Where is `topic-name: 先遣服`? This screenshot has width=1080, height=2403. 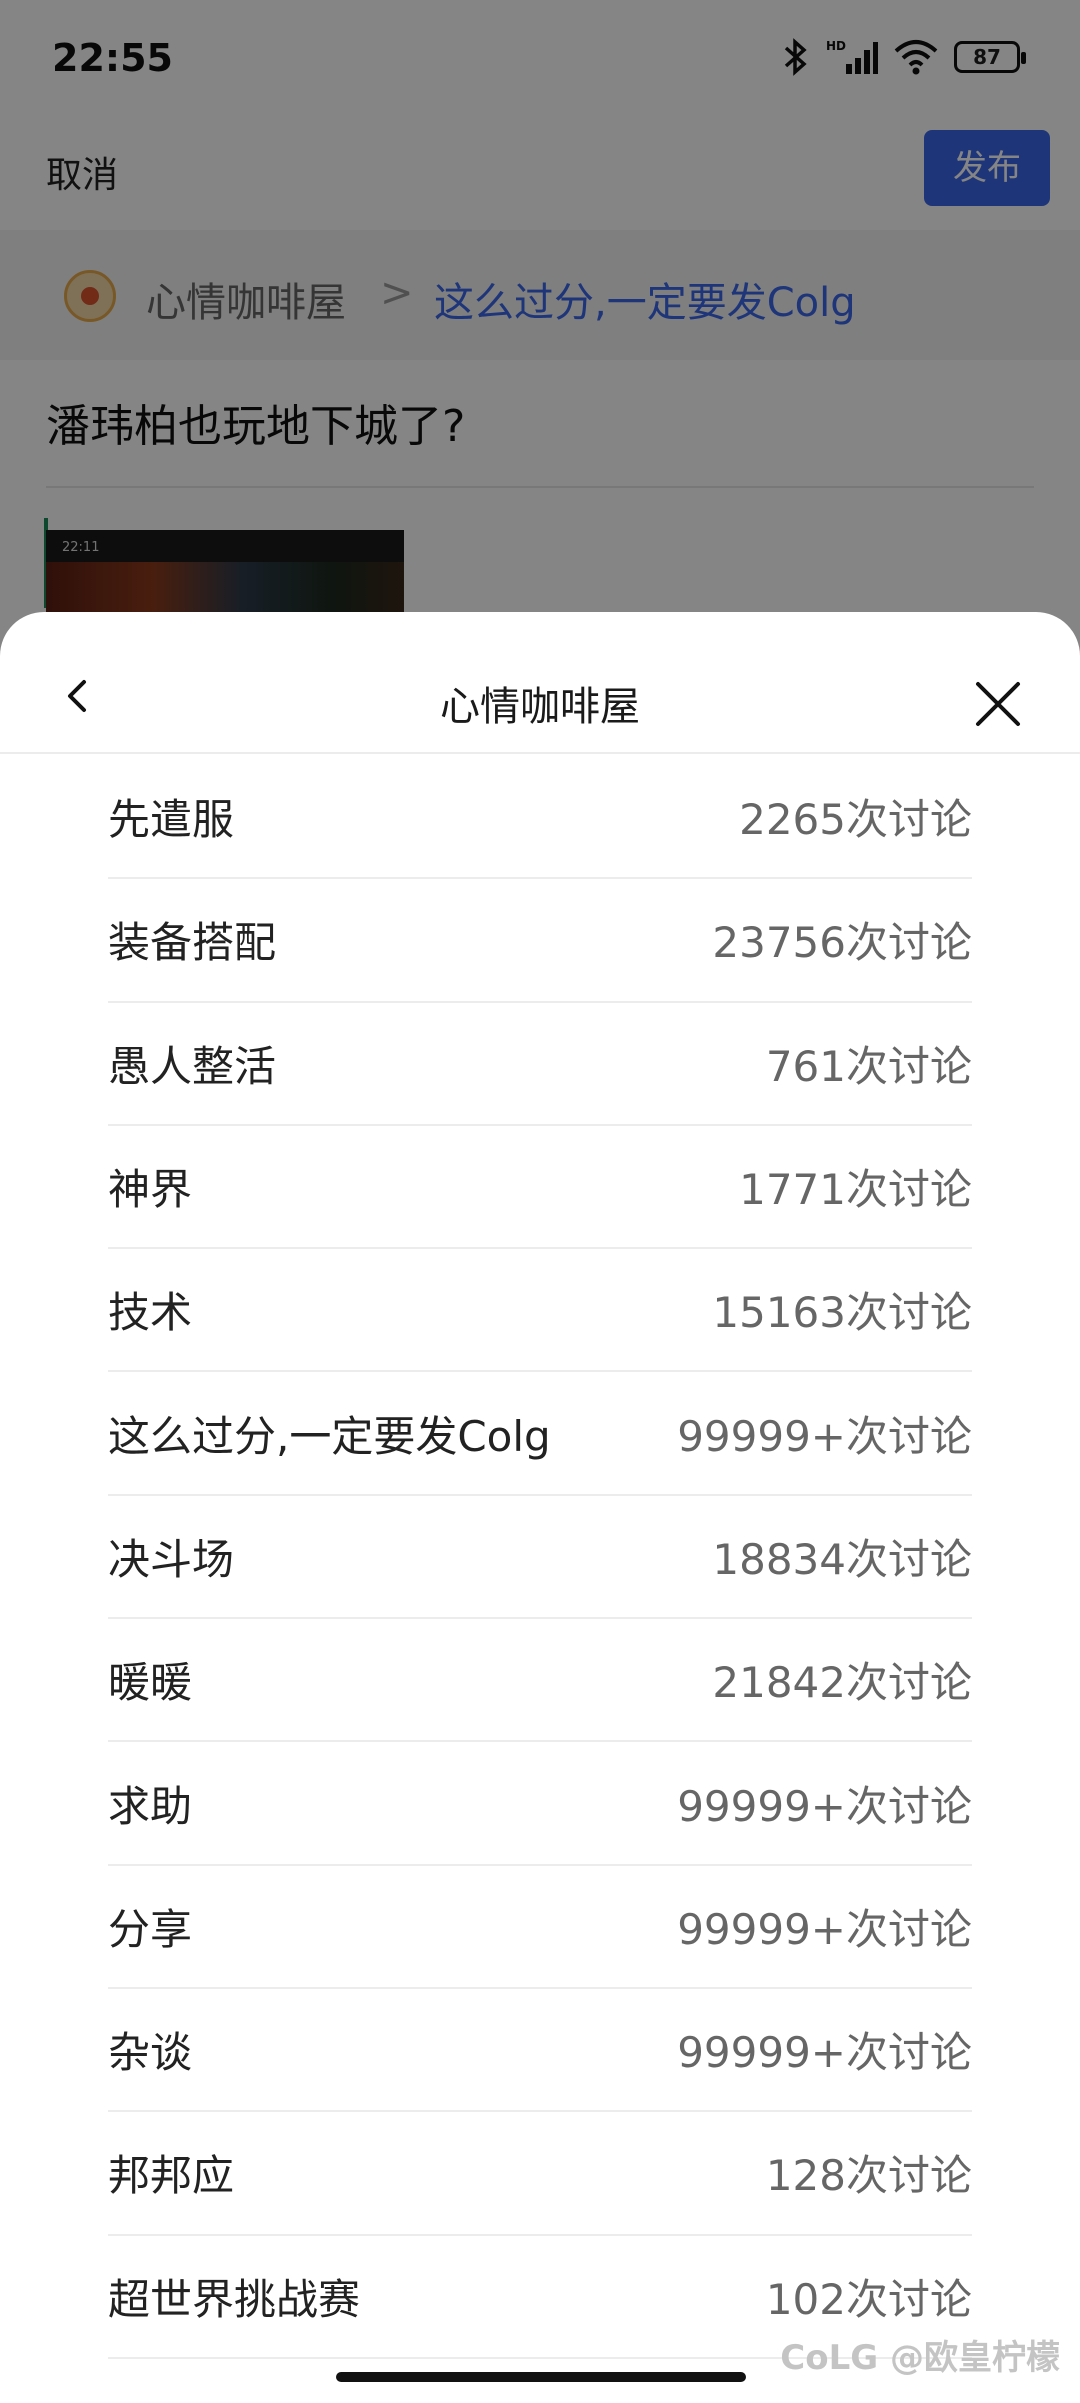
topic-name: 先遣服 is located at coordinates (171, 820).